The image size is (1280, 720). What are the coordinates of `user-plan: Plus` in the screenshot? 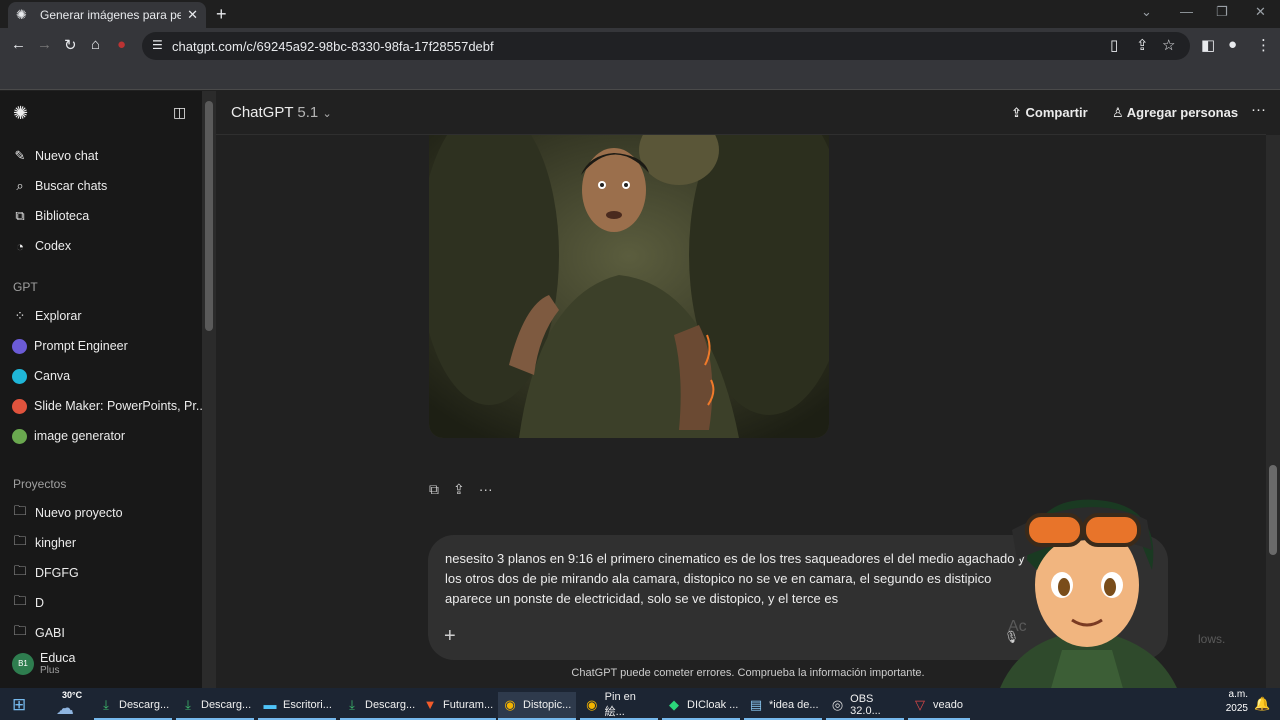 It's located at (50, 670).